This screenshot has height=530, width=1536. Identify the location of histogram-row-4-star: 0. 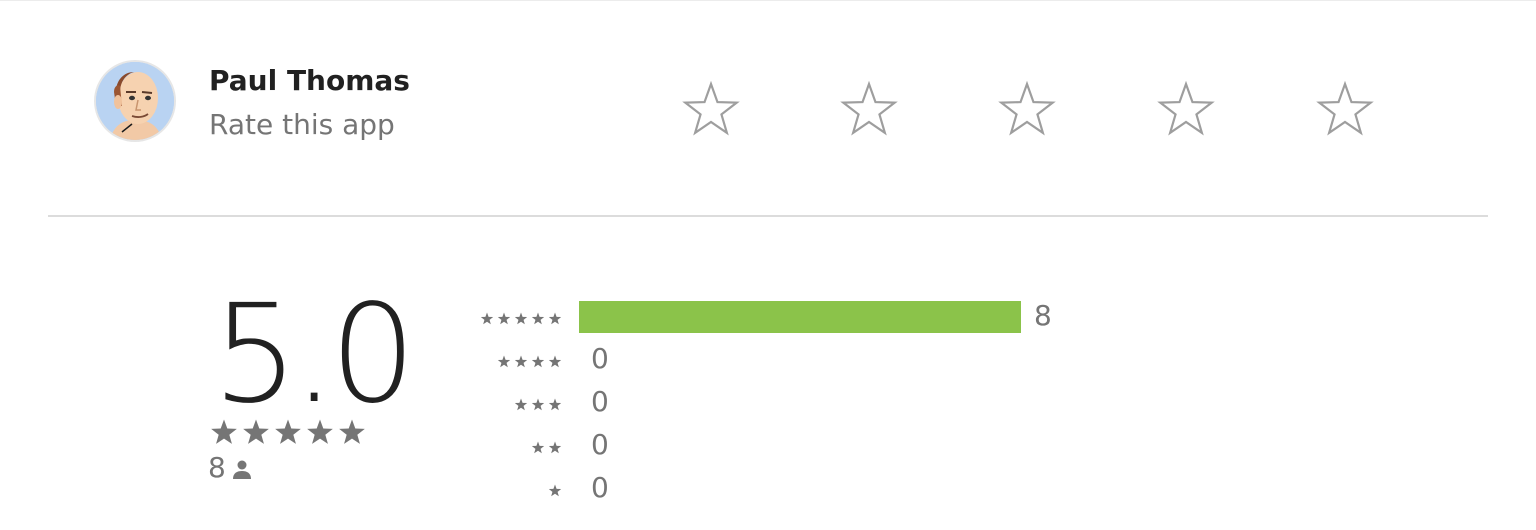
(768, 364).